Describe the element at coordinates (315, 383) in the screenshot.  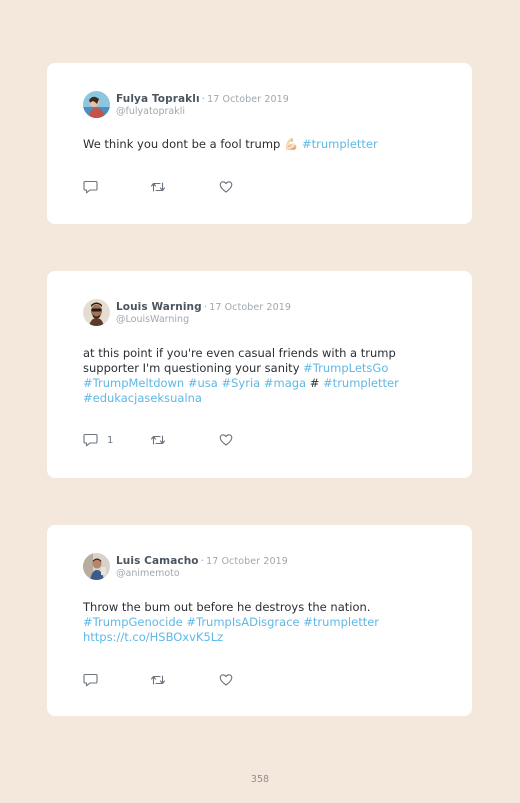
I see `tweet-body: #` at that location.